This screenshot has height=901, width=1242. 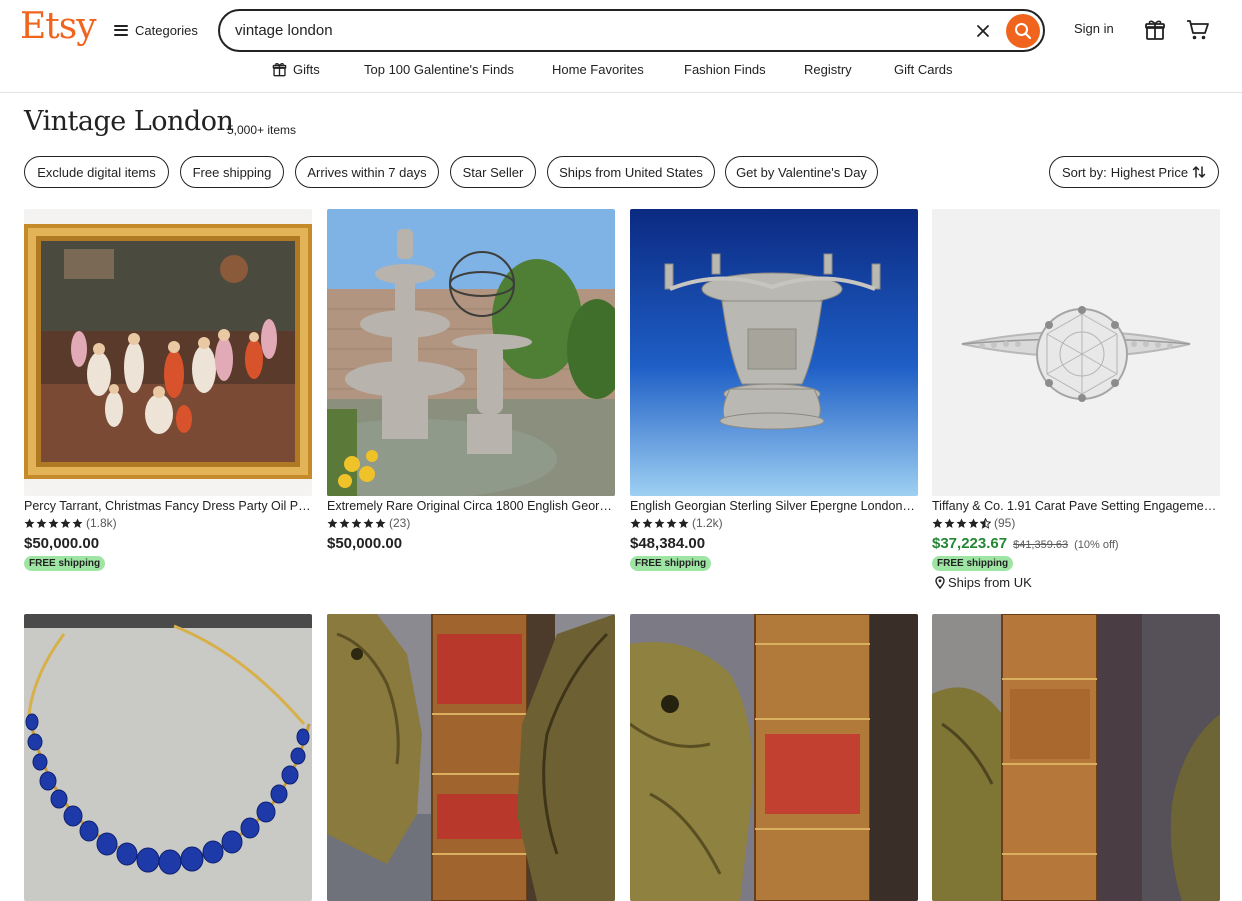 What do you see at coordinates (1005, 523) in the screenshot?
I see `review-count: (95)` at bounding box center [1005, 523].